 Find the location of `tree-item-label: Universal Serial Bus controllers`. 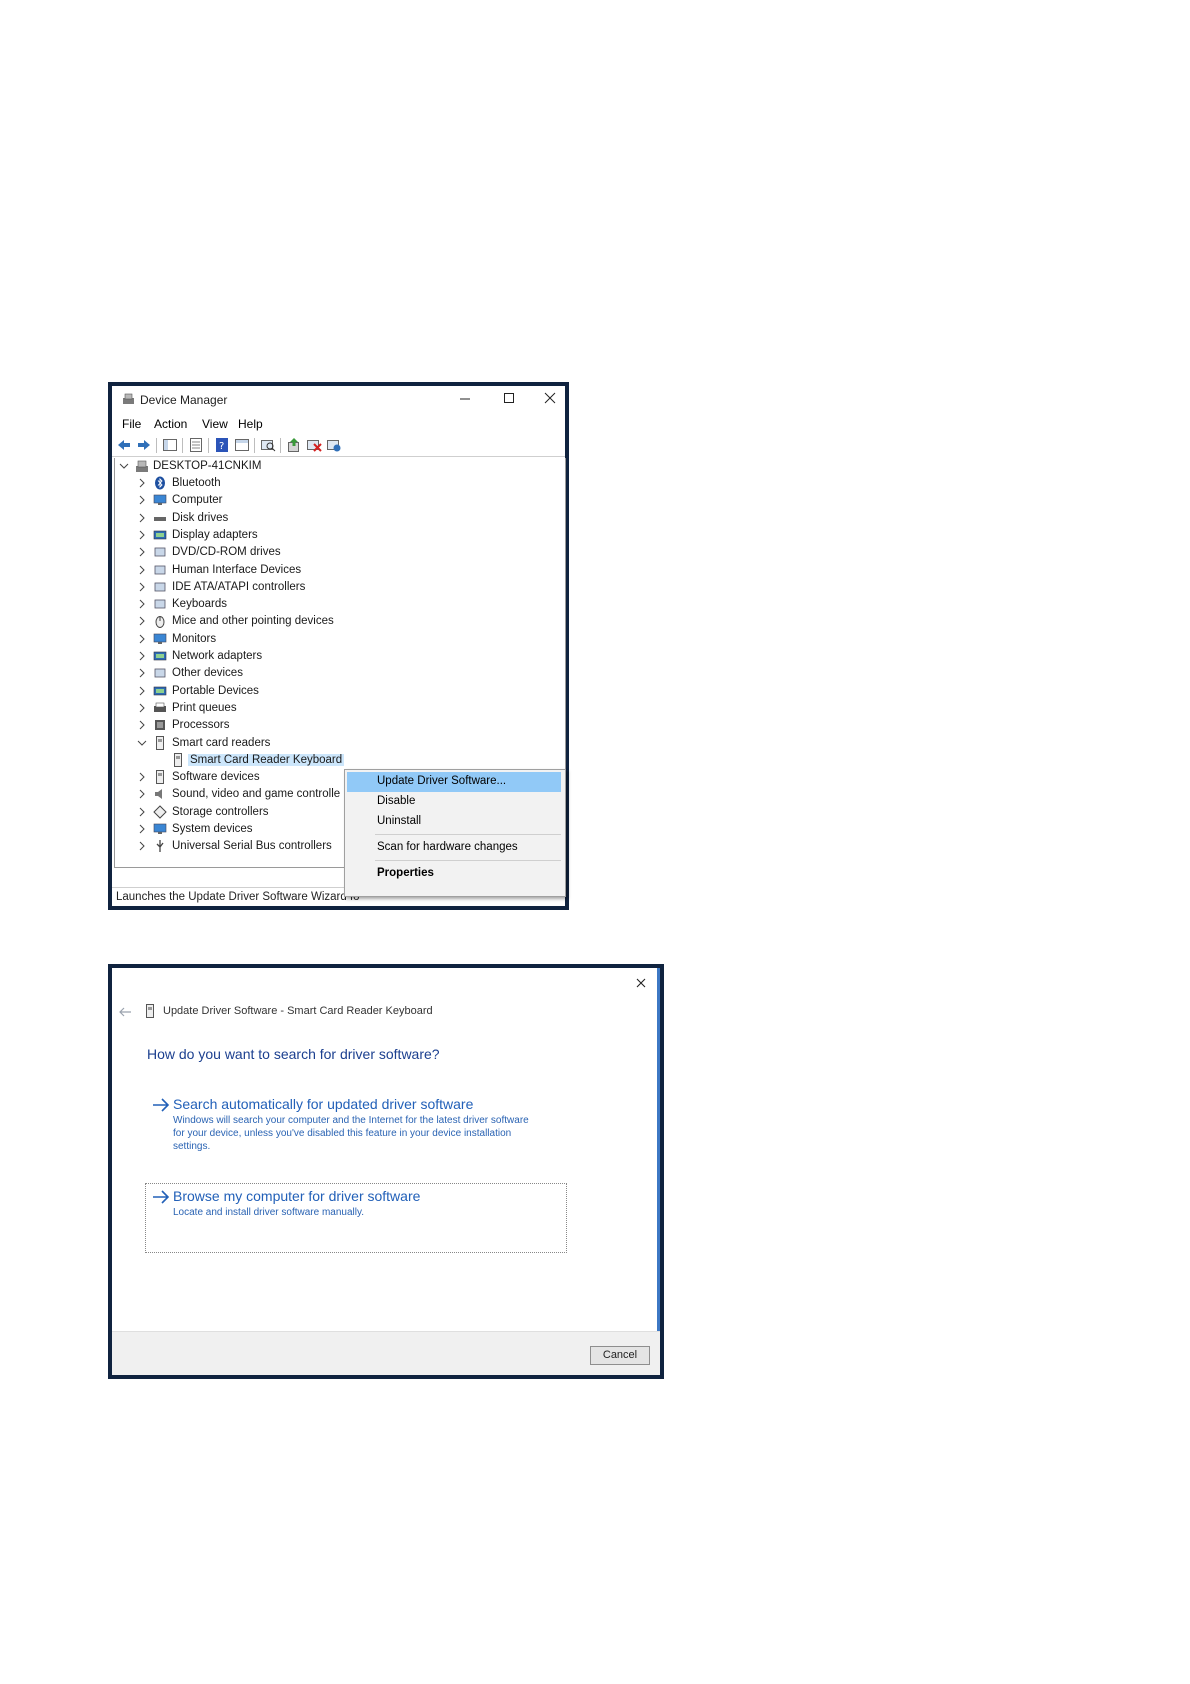

tree-item-label: Universal Serial Bus controllers is located at coordinates (252, 846).